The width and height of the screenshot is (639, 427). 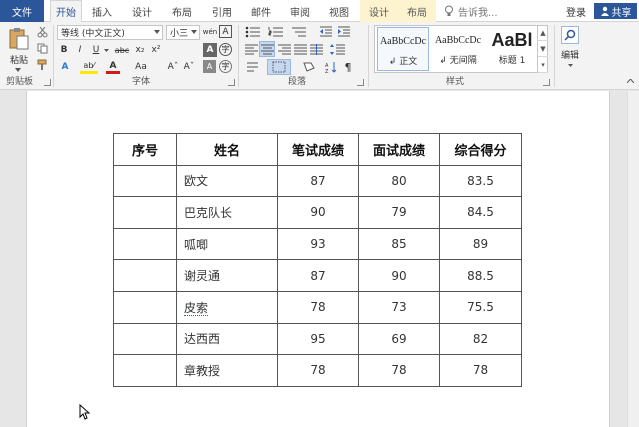 I want to click on line-spacing-icon, so click(x=337, y=49).